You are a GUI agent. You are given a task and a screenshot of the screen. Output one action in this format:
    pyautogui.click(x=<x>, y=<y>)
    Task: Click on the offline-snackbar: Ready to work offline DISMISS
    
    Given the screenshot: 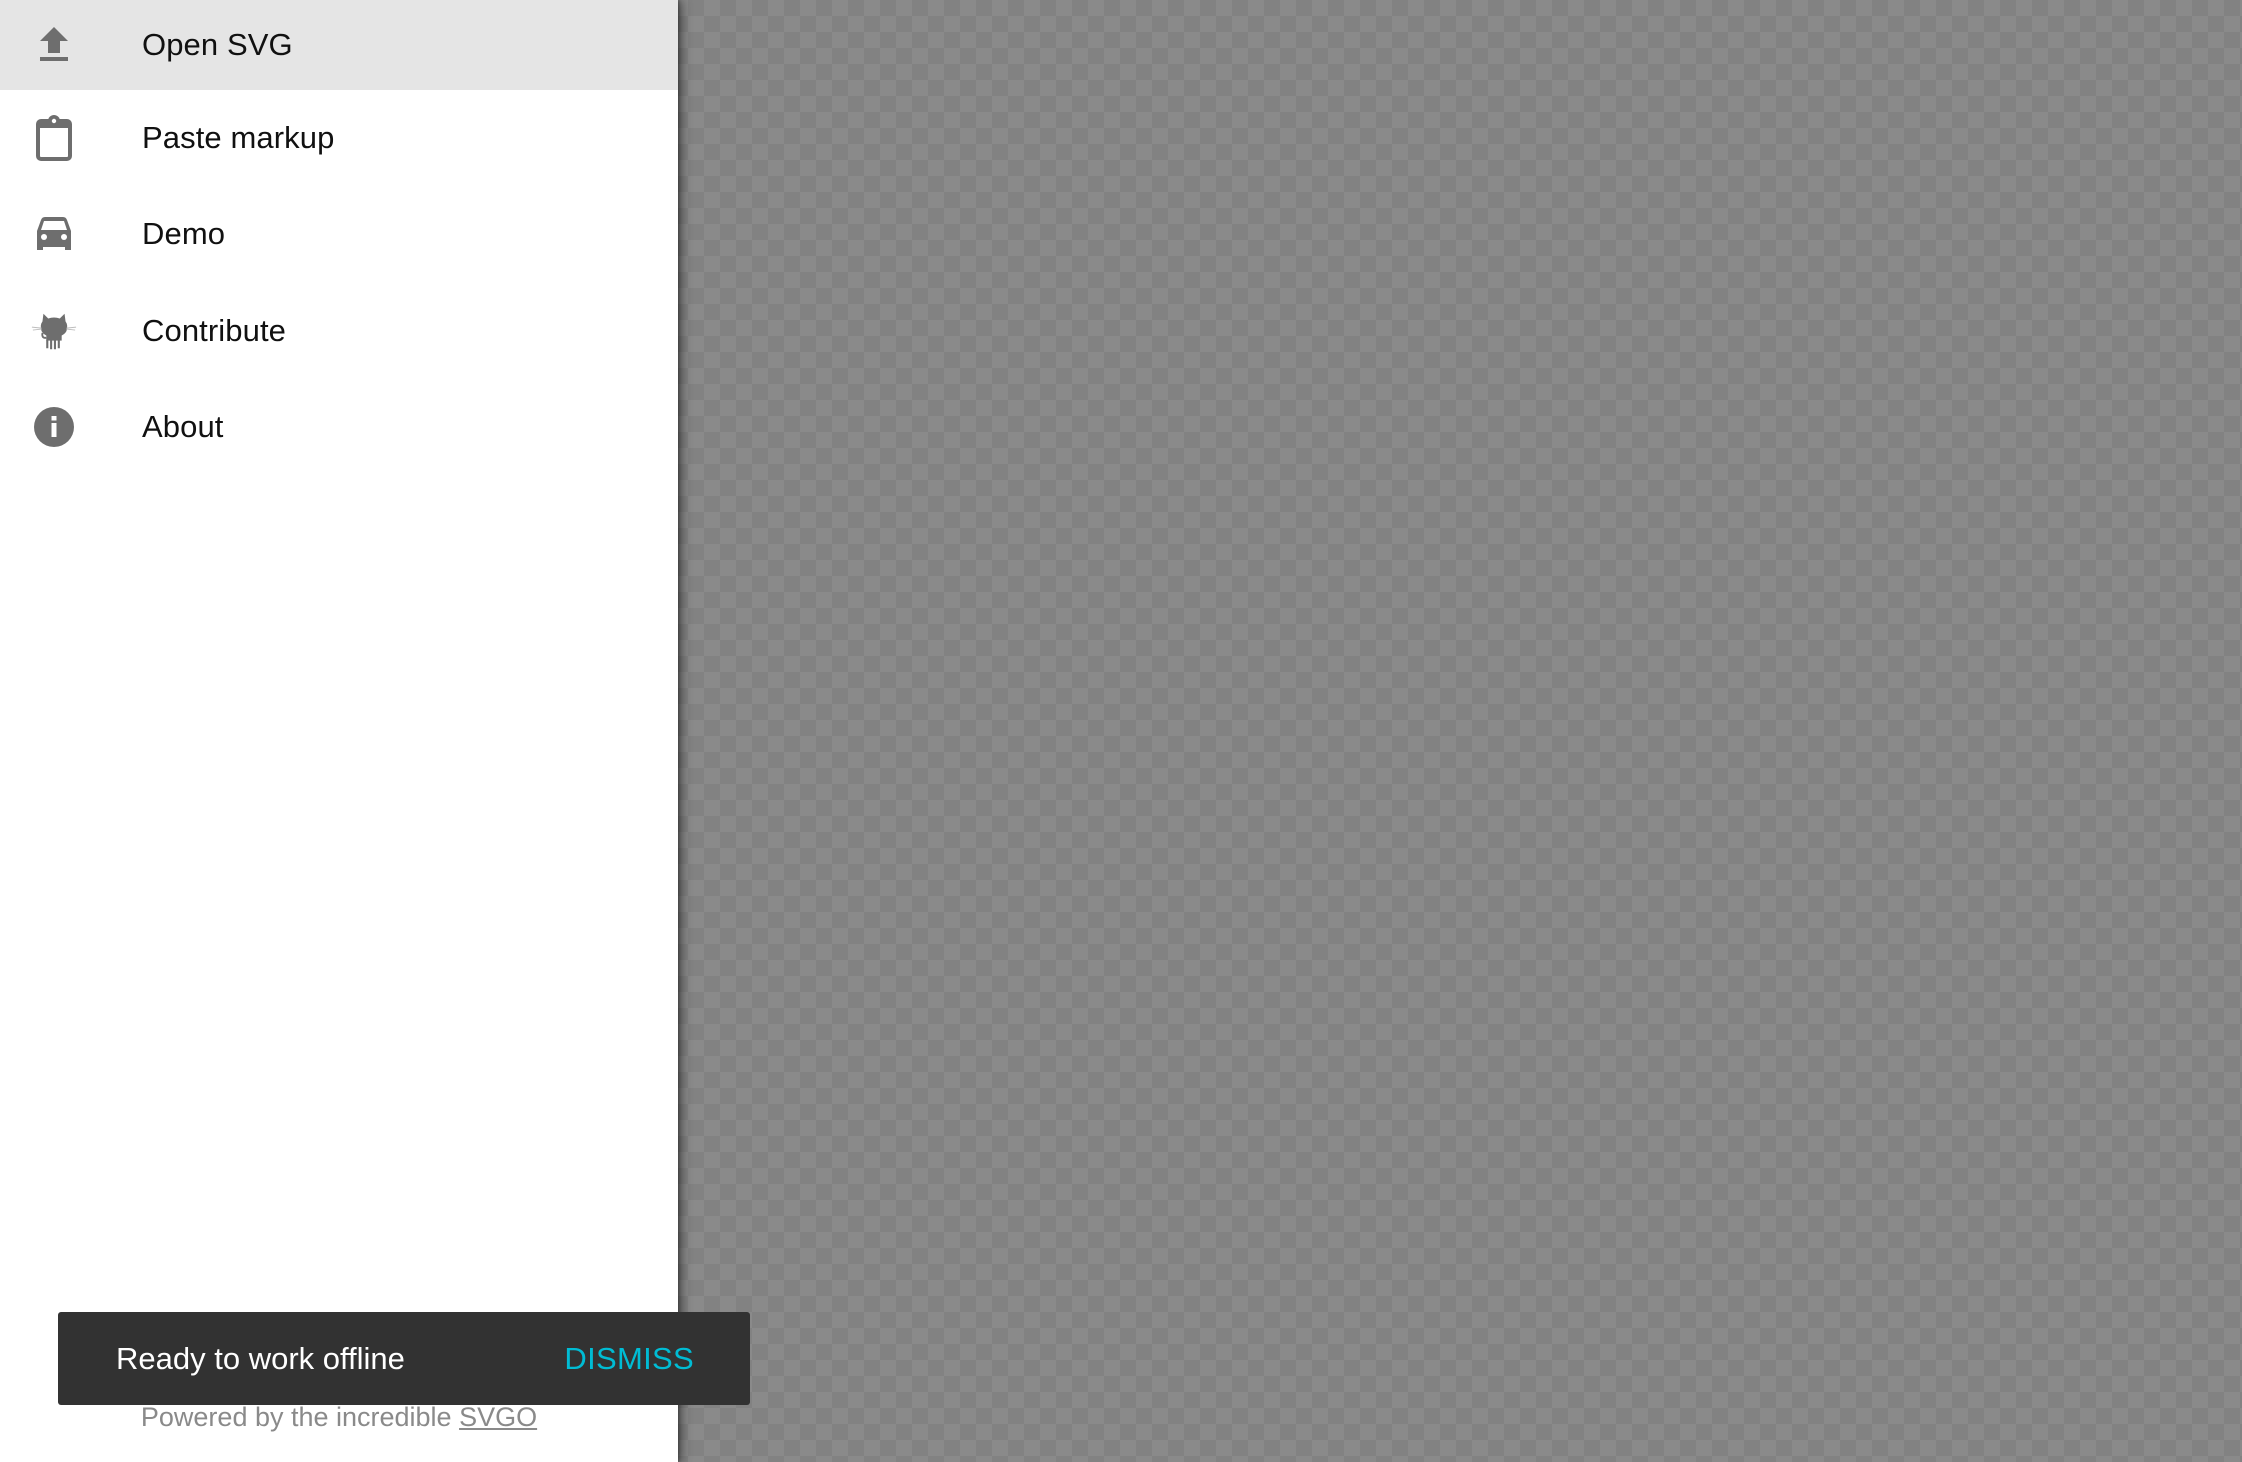 What is the action you would take?
    pyautogui.click(x=404, y=1358)
    